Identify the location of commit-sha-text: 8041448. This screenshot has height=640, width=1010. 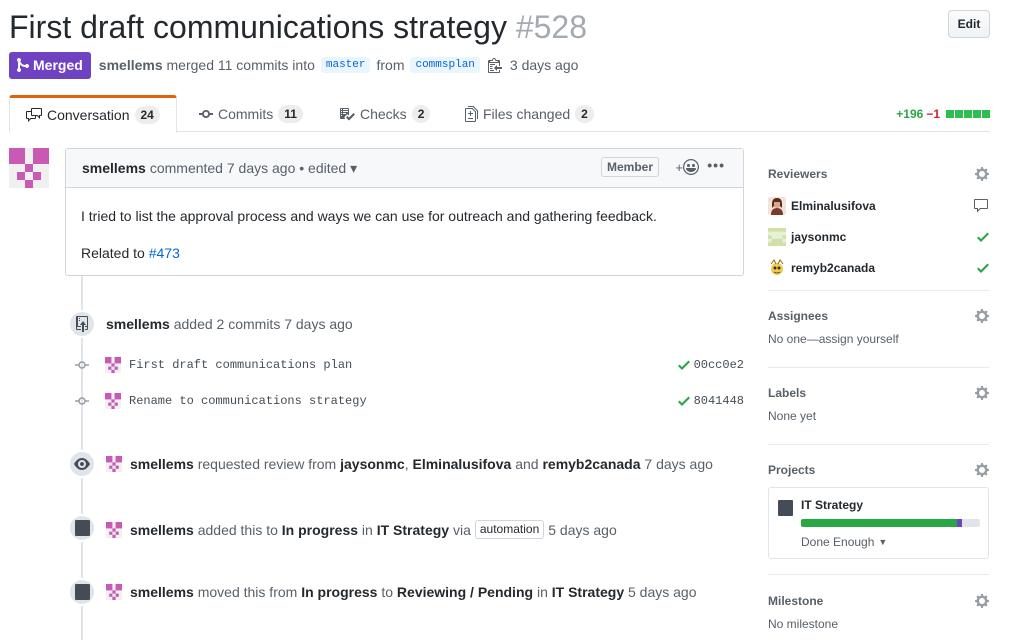
(718, 401).